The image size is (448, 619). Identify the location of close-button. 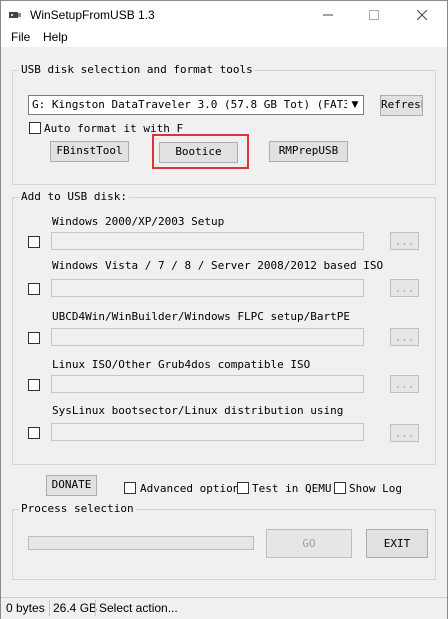
(422, 15).